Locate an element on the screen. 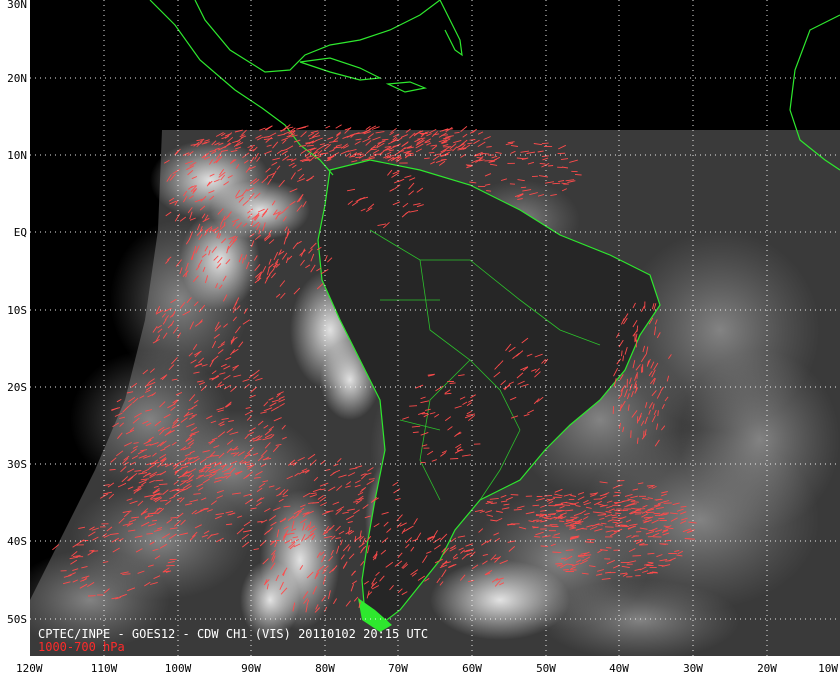 This screenshot has width=840, height=680. longitude-label: 90W is located at coordinates (251, 668).